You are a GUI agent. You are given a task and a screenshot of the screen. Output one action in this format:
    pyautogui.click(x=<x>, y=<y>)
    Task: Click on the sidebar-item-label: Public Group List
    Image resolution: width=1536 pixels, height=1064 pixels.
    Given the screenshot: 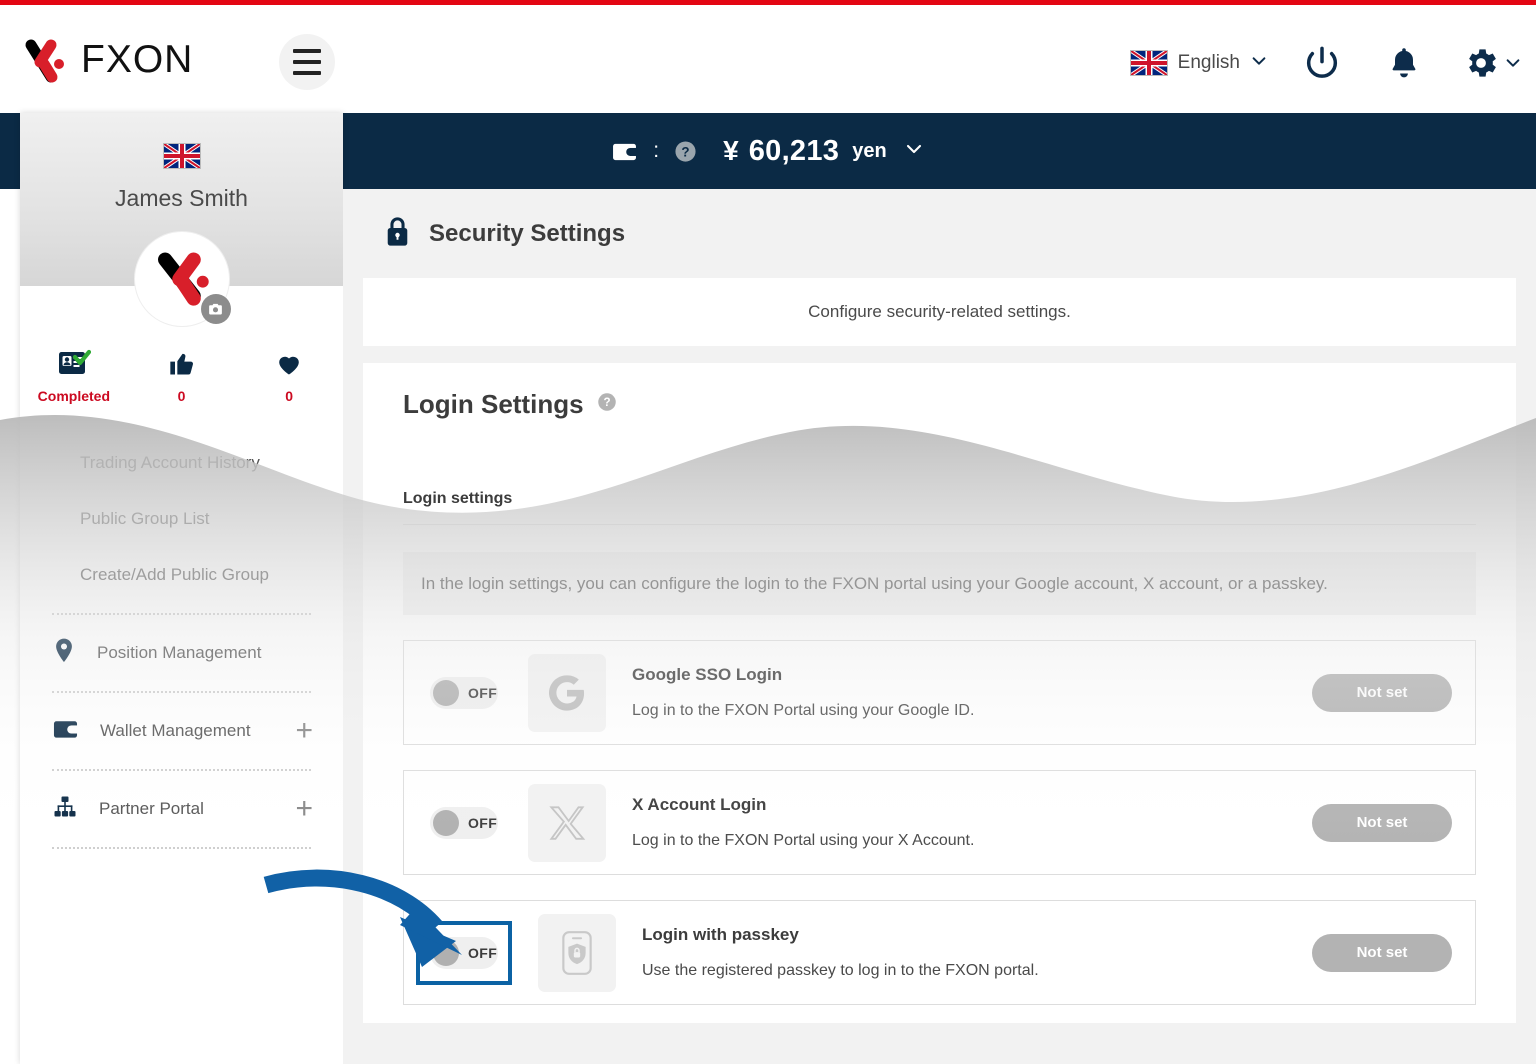 What is the action you would take?
    pyautogui.click(x=145, y=518)
    